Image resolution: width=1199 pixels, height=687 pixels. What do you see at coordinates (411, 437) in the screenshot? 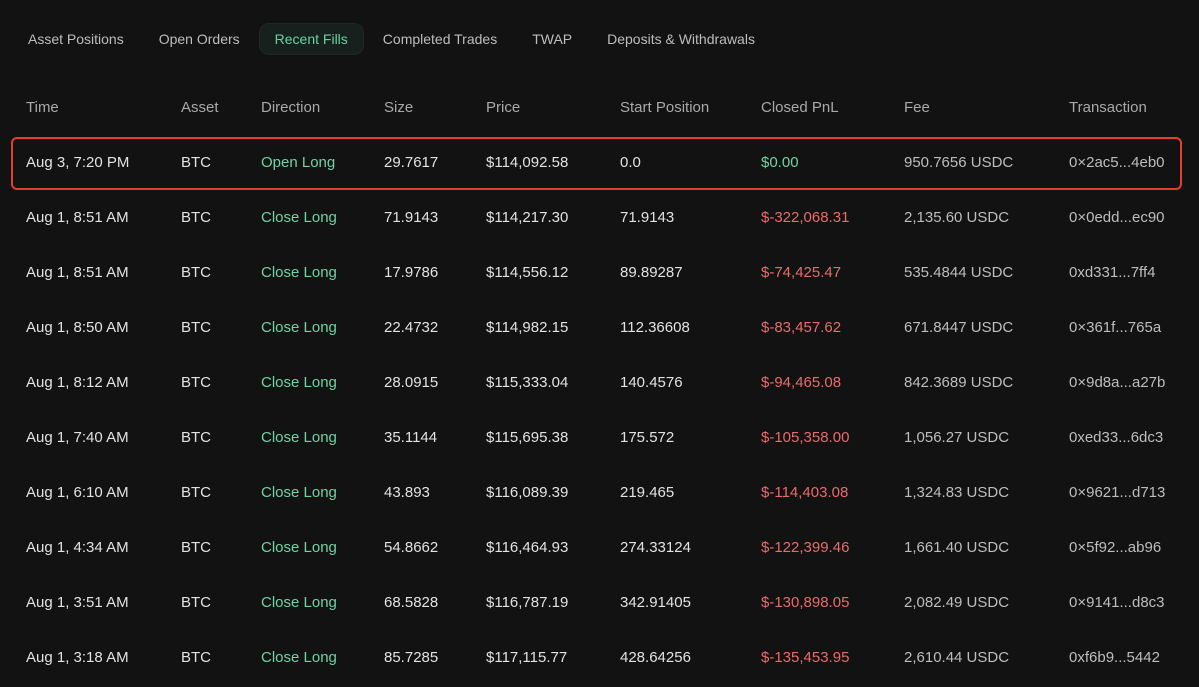
I see `size-cell: 35.1144` at bounding box center [411, 437].